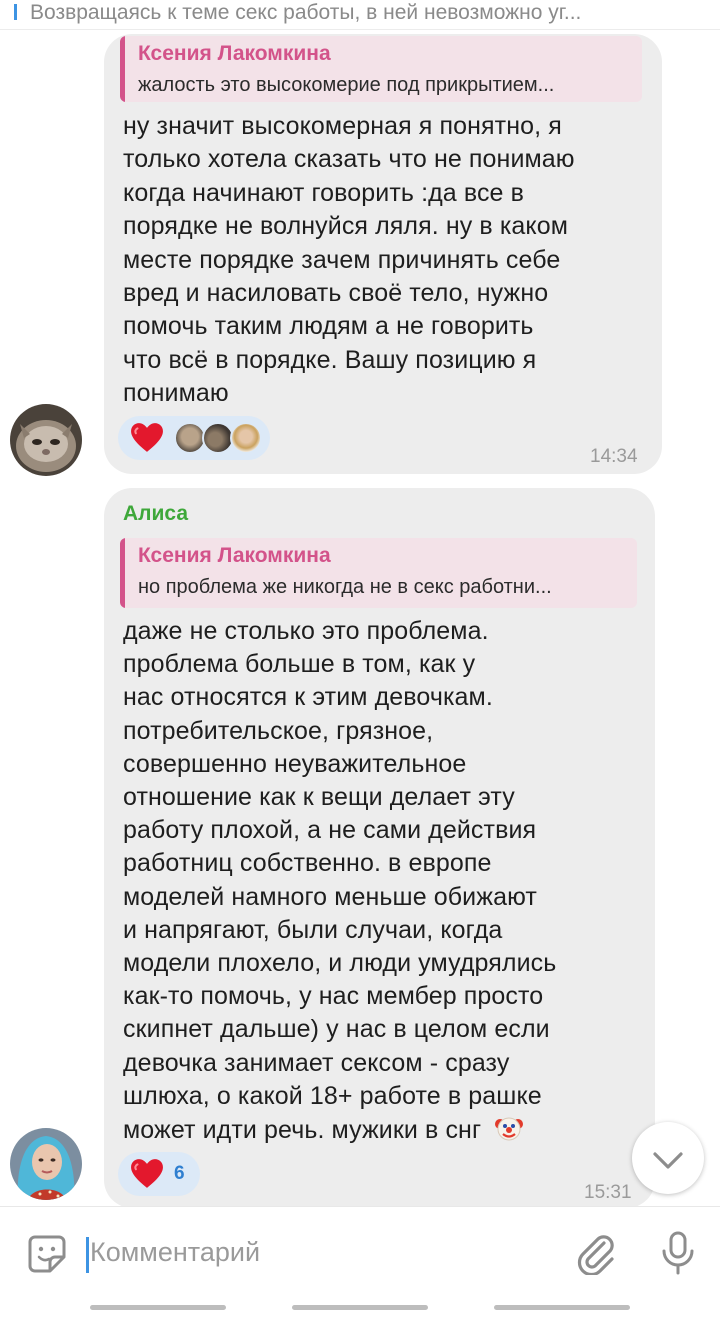 The width and height of the screenshot is (720, 1320). I want to click on clown-face-icon, so click(509, 1129).